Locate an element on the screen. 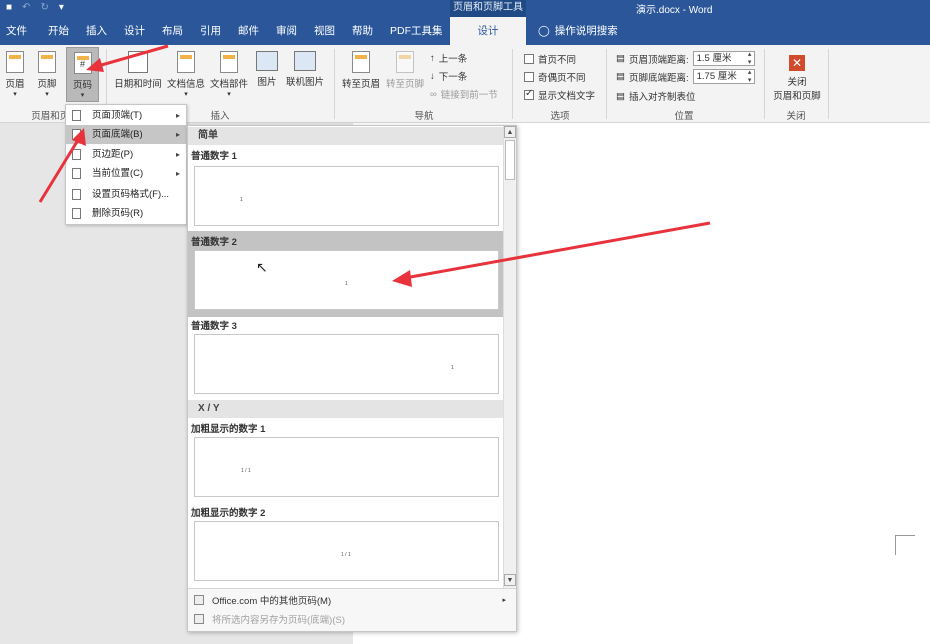  different-odd-even-checkbox: 奇偶页不同 is located at coordinates (555, 77).